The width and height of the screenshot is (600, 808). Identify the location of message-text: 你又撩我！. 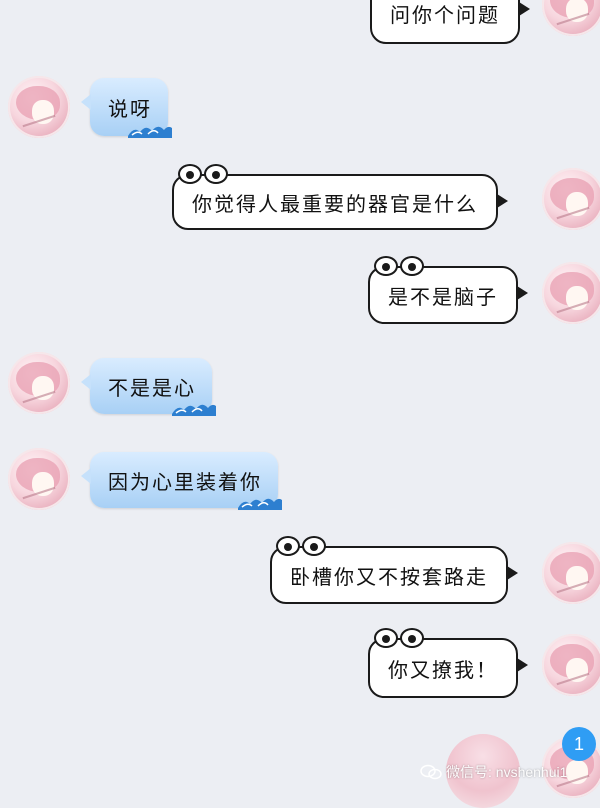
(443, 669).